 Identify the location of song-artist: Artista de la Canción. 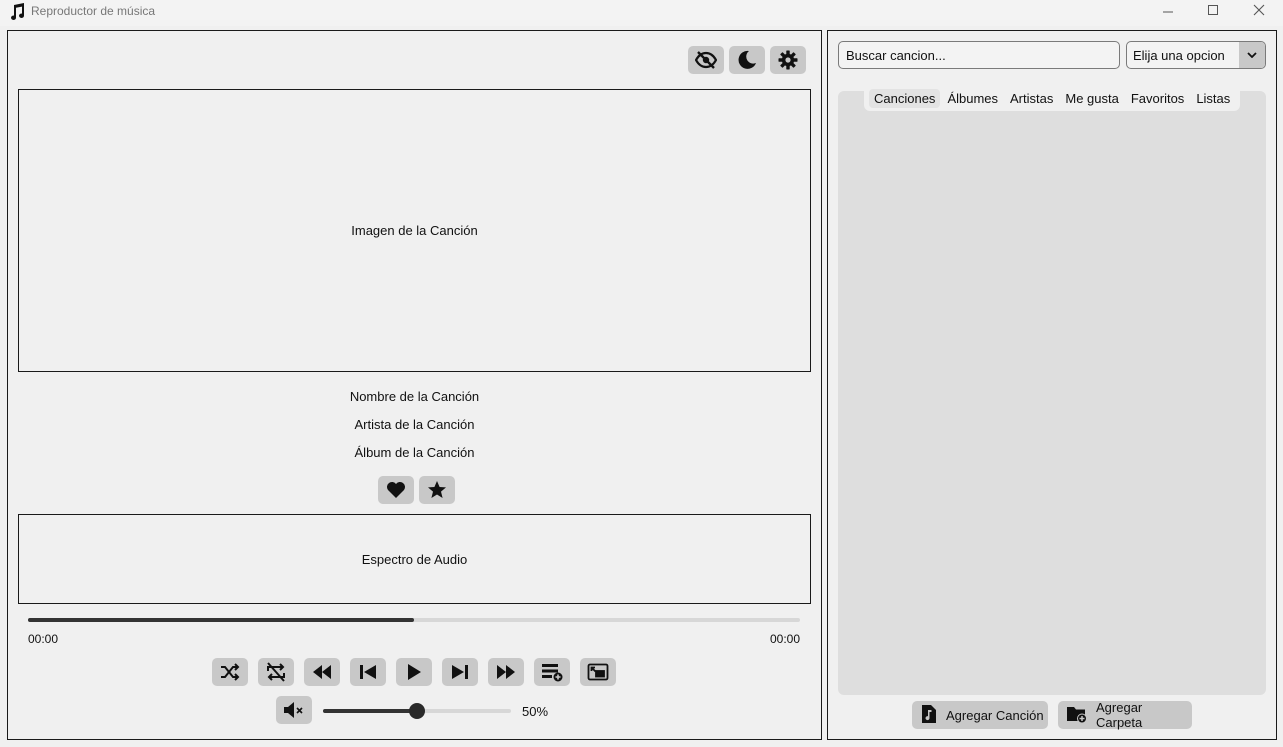
(414, 424).